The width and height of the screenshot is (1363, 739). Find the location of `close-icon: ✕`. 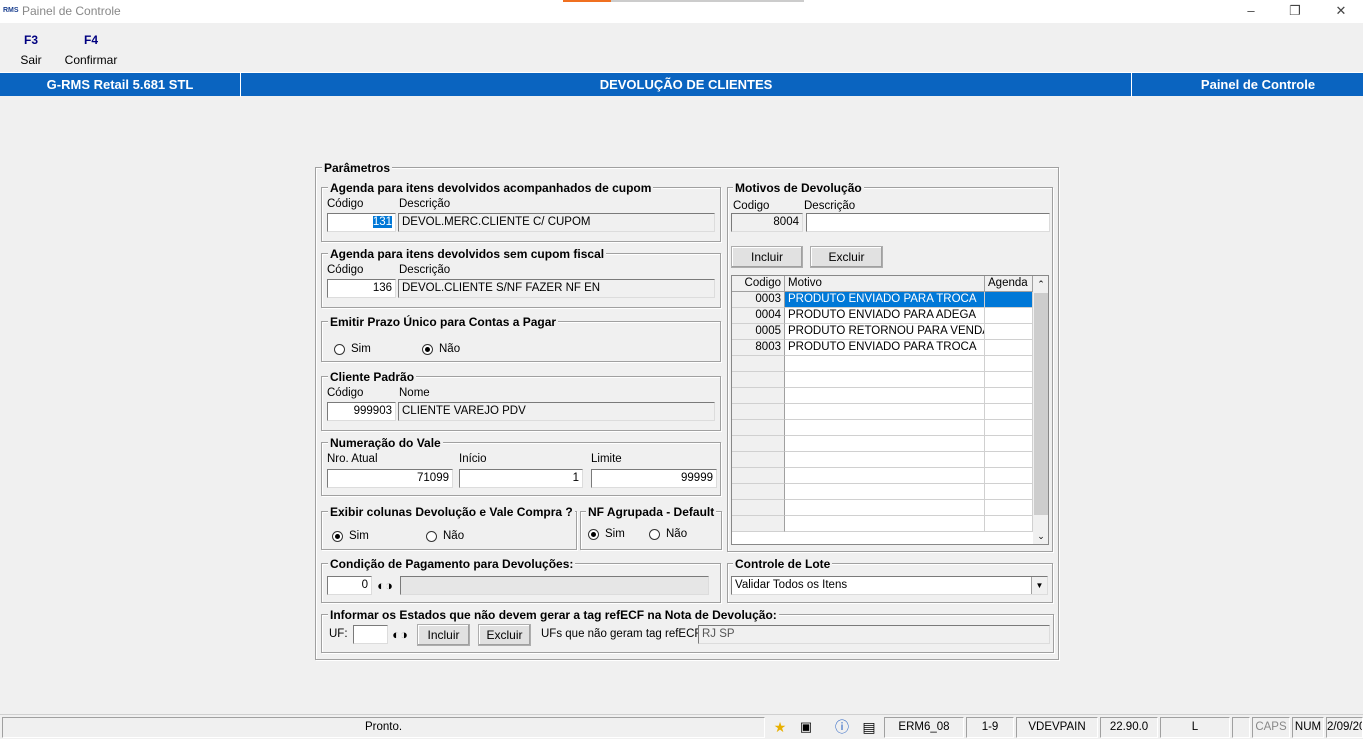

close-icon: ✕ is located at coordinates (1341, 11).